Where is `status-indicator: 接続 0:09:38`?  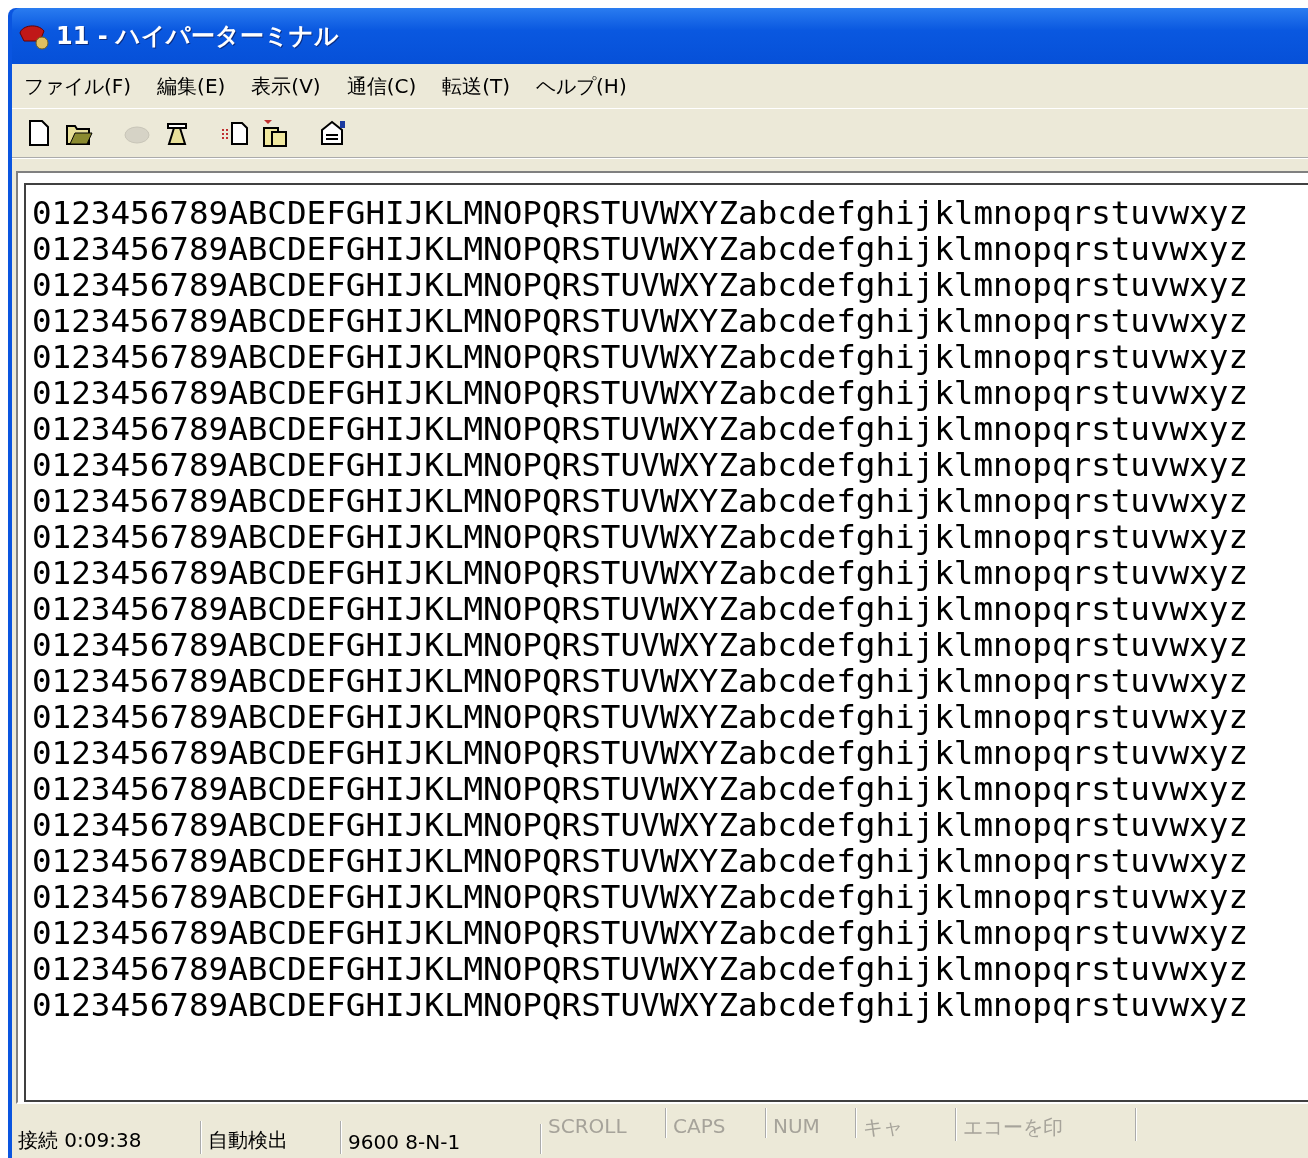
status-indicator: 接続 0:09:38 is located at coordinates (107, 1137).